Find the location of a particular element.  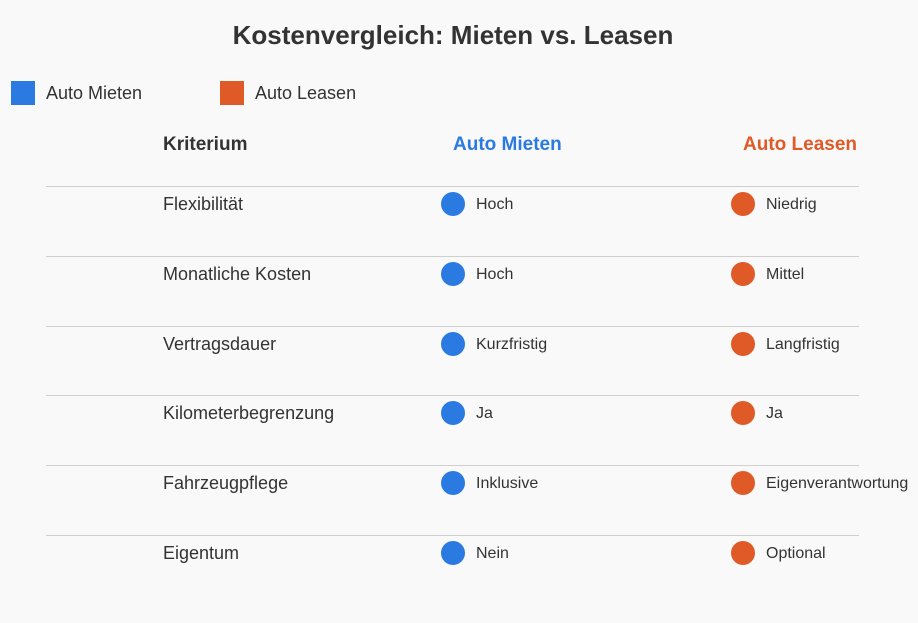

legend-swatch-leasen is located at coordinates (232, 93).